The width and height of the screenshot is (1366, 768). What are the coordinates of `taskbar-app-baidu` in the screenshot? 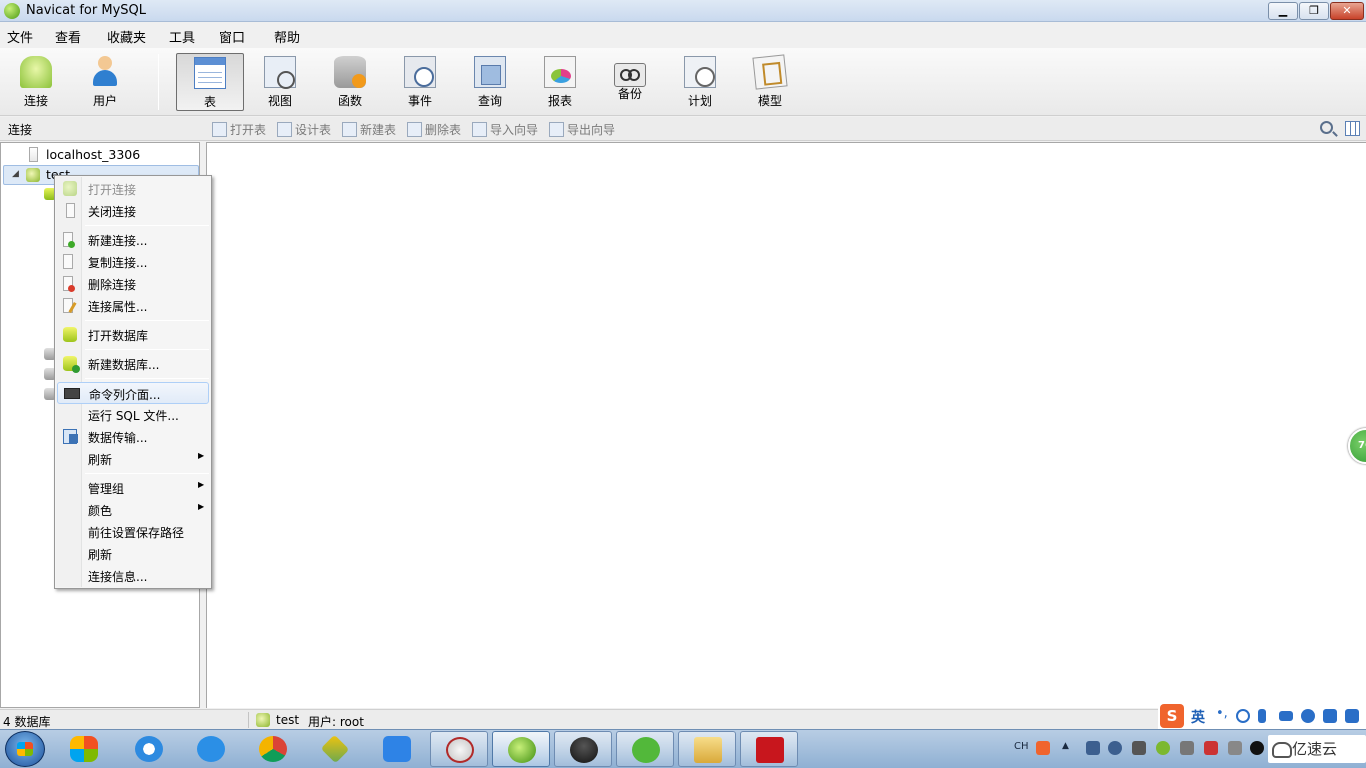 It's located at (211, 749).